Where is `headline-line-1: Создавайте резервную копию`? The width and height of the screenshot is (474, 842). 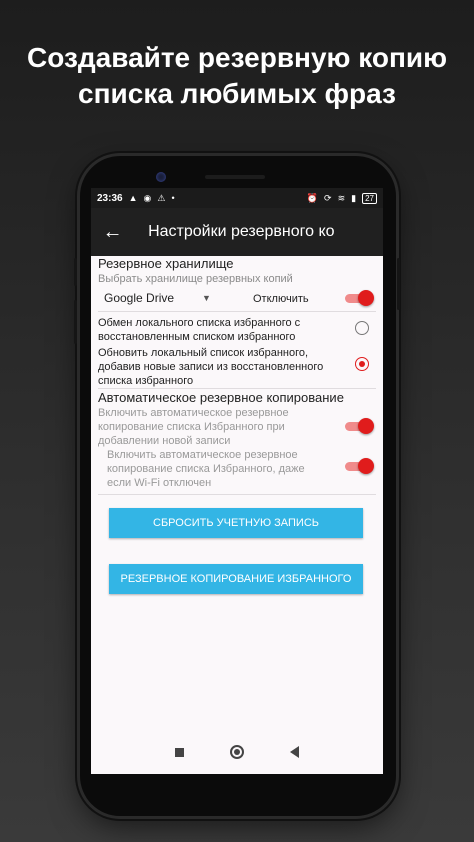
headline-line-1: Создавайте резервную копию is located at coordinates (237, 57).